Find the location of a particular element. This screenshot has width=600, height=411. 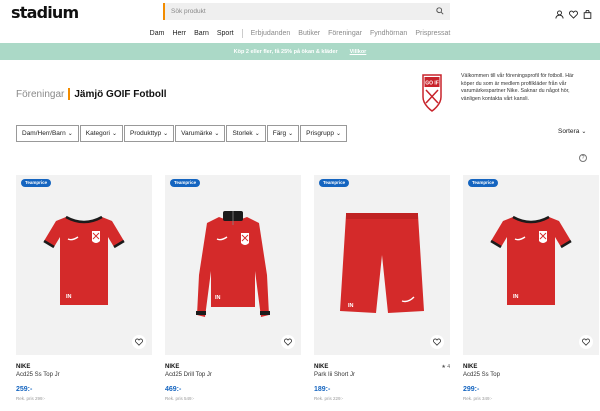

breadcrumb-foreningar: Föreningar is located at coordinates (40, 94).